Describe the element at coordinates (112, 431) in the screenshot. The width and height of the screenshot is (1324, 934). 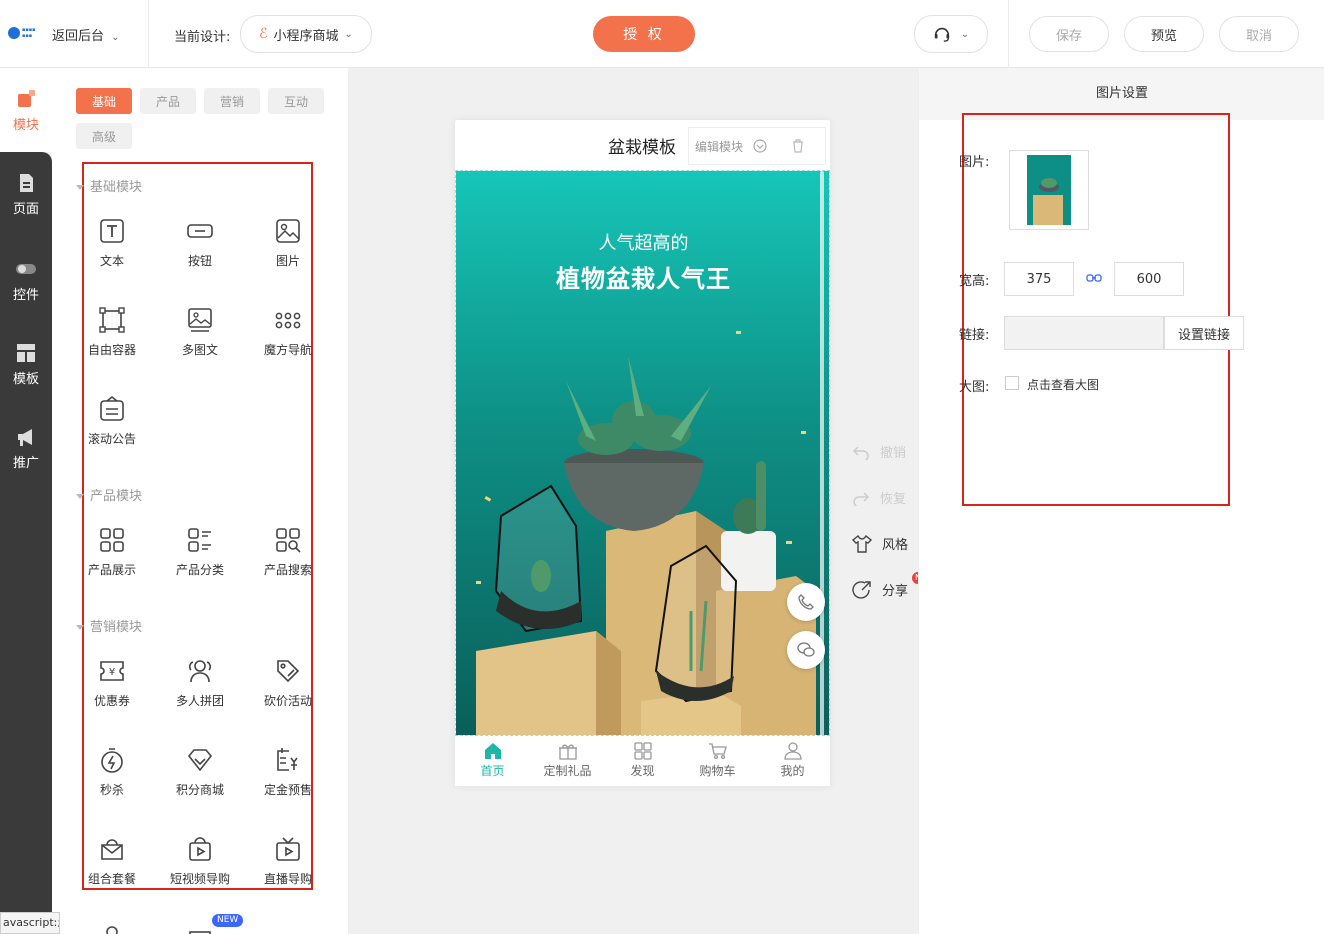
I see `module-scroll-notice: 滚动公告` at that location.